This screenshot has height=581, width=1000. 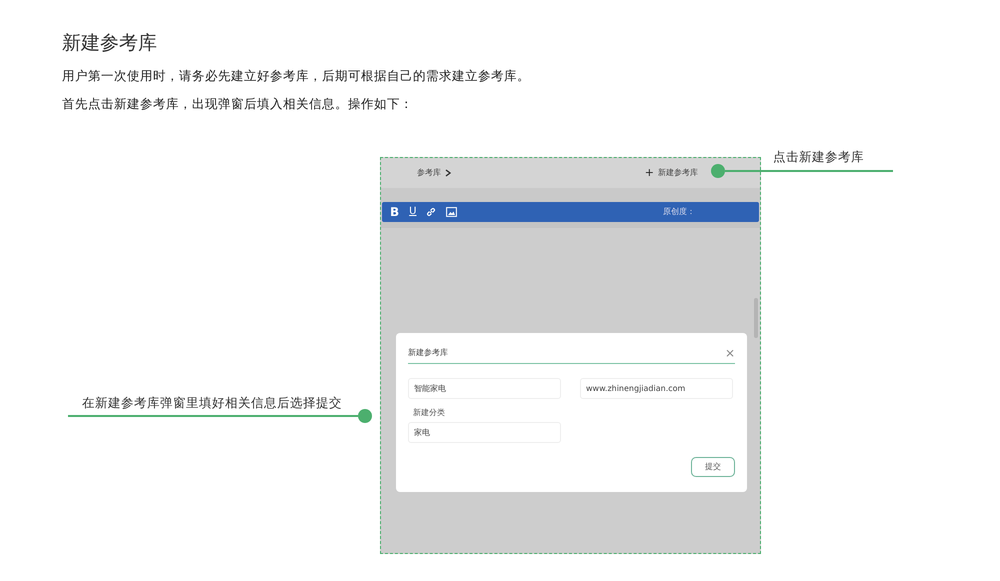 What do you see at coordinates (395, 212) in the screenshot?
I see `bold-button: B` at bounding box center [395, 212].